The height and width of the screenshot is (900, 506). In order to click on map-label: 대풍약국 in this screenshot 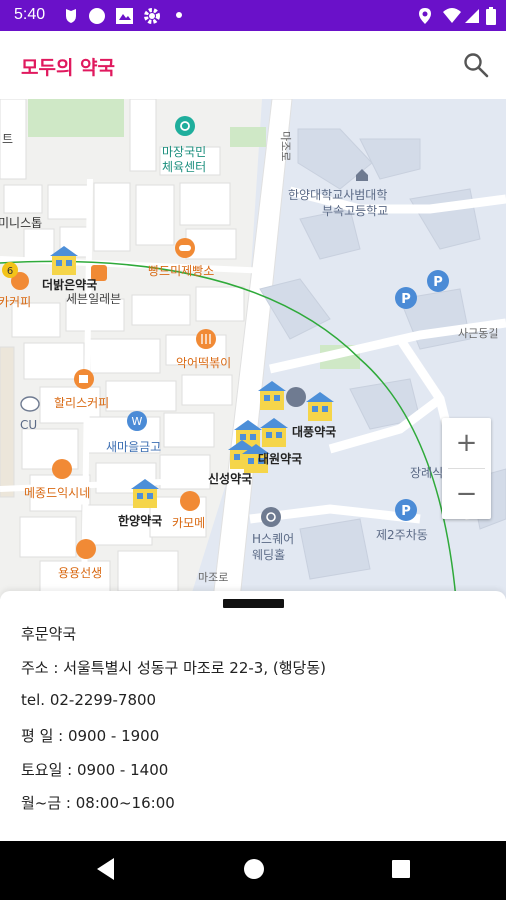, I will do `click(314, 431)`.